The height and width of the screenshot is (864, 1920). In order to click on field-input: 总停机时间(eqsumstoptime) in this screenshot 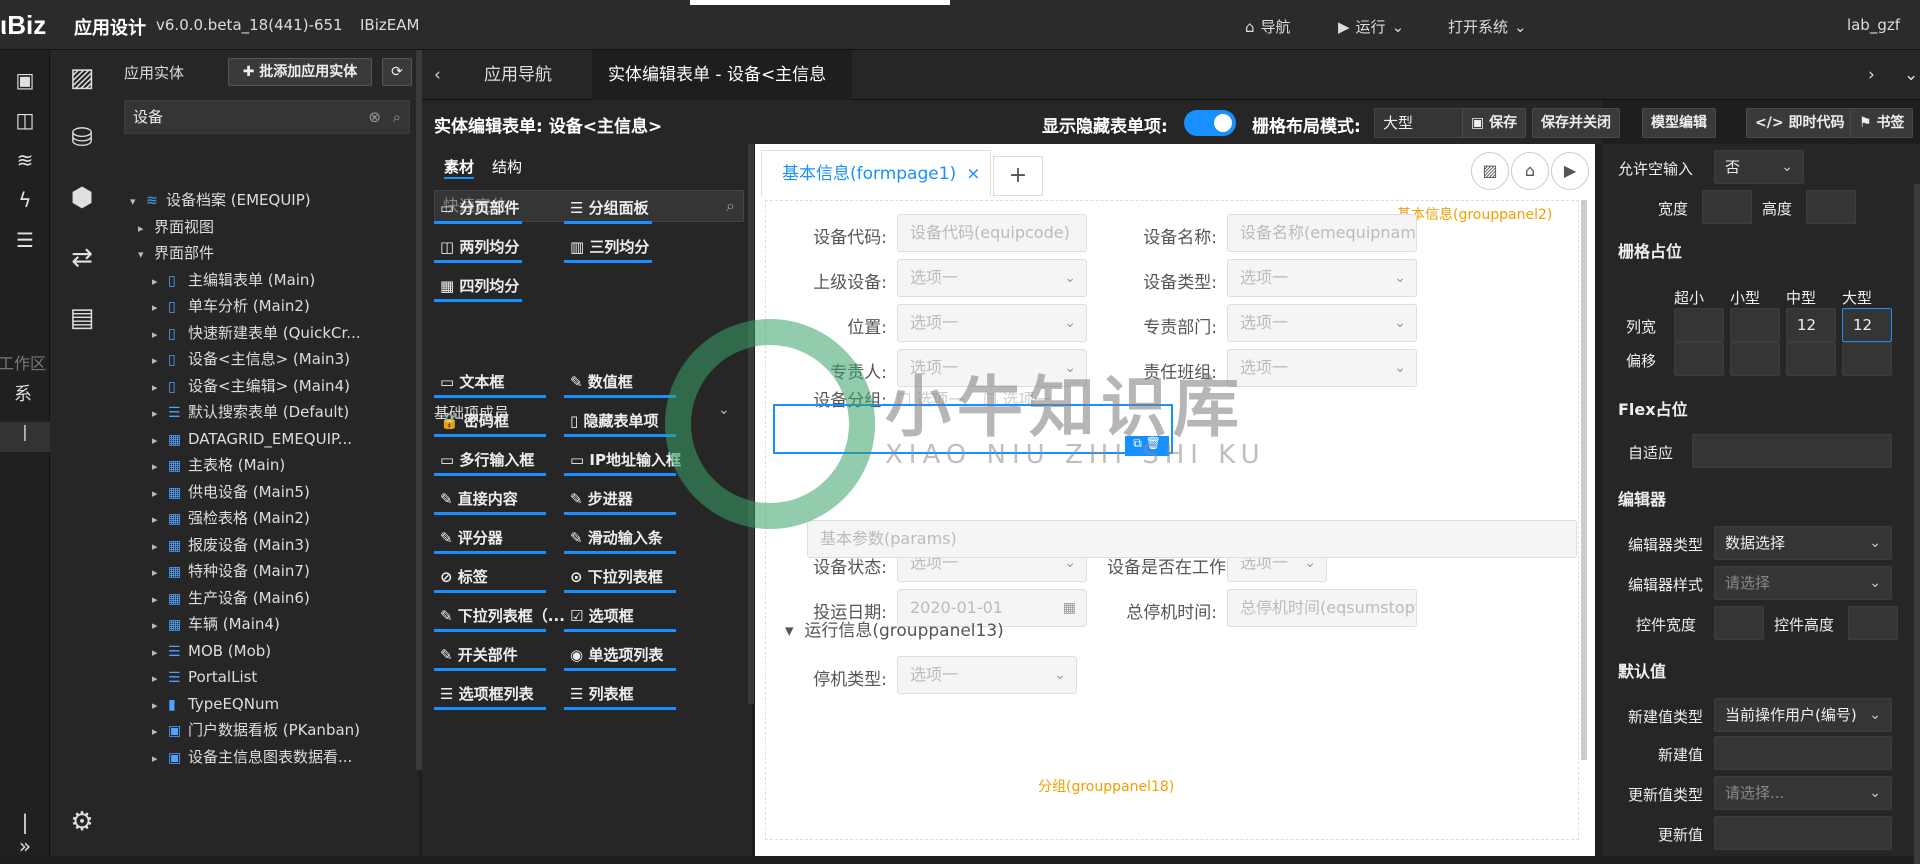, I will do `click(1322, 608)`.